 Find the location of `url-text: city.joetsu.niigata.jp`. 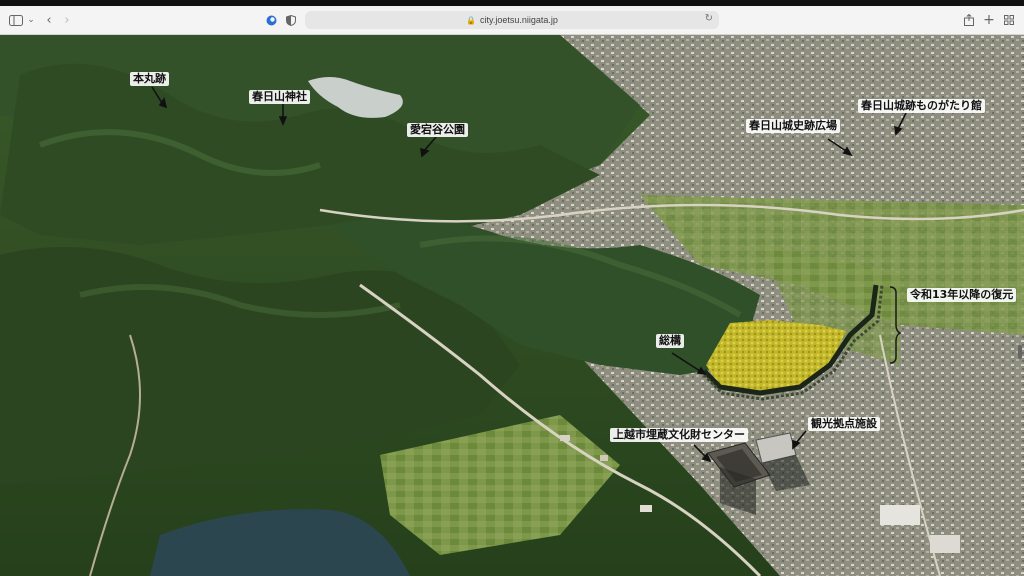

url-text: city.joetsu.niigata.jp is located at coordinates (519, 20).